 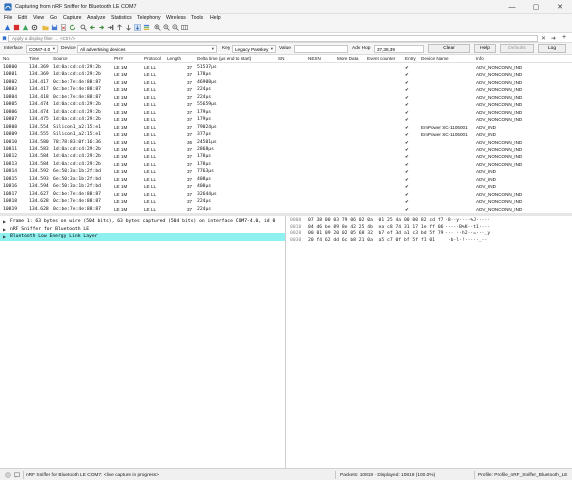 What do you see at coordinates (321, 49) in the screenshot?
I see `value-input` at bounding box center [321, 49].